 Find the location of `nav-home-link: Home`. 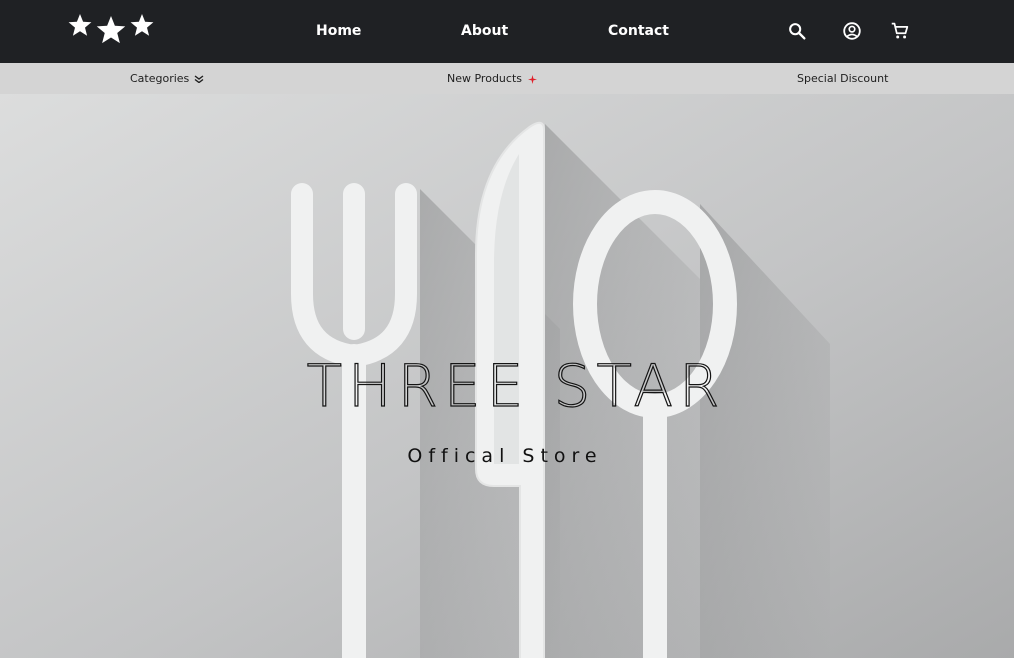

nav-home-link: Home is located at coordinates (338, 31).